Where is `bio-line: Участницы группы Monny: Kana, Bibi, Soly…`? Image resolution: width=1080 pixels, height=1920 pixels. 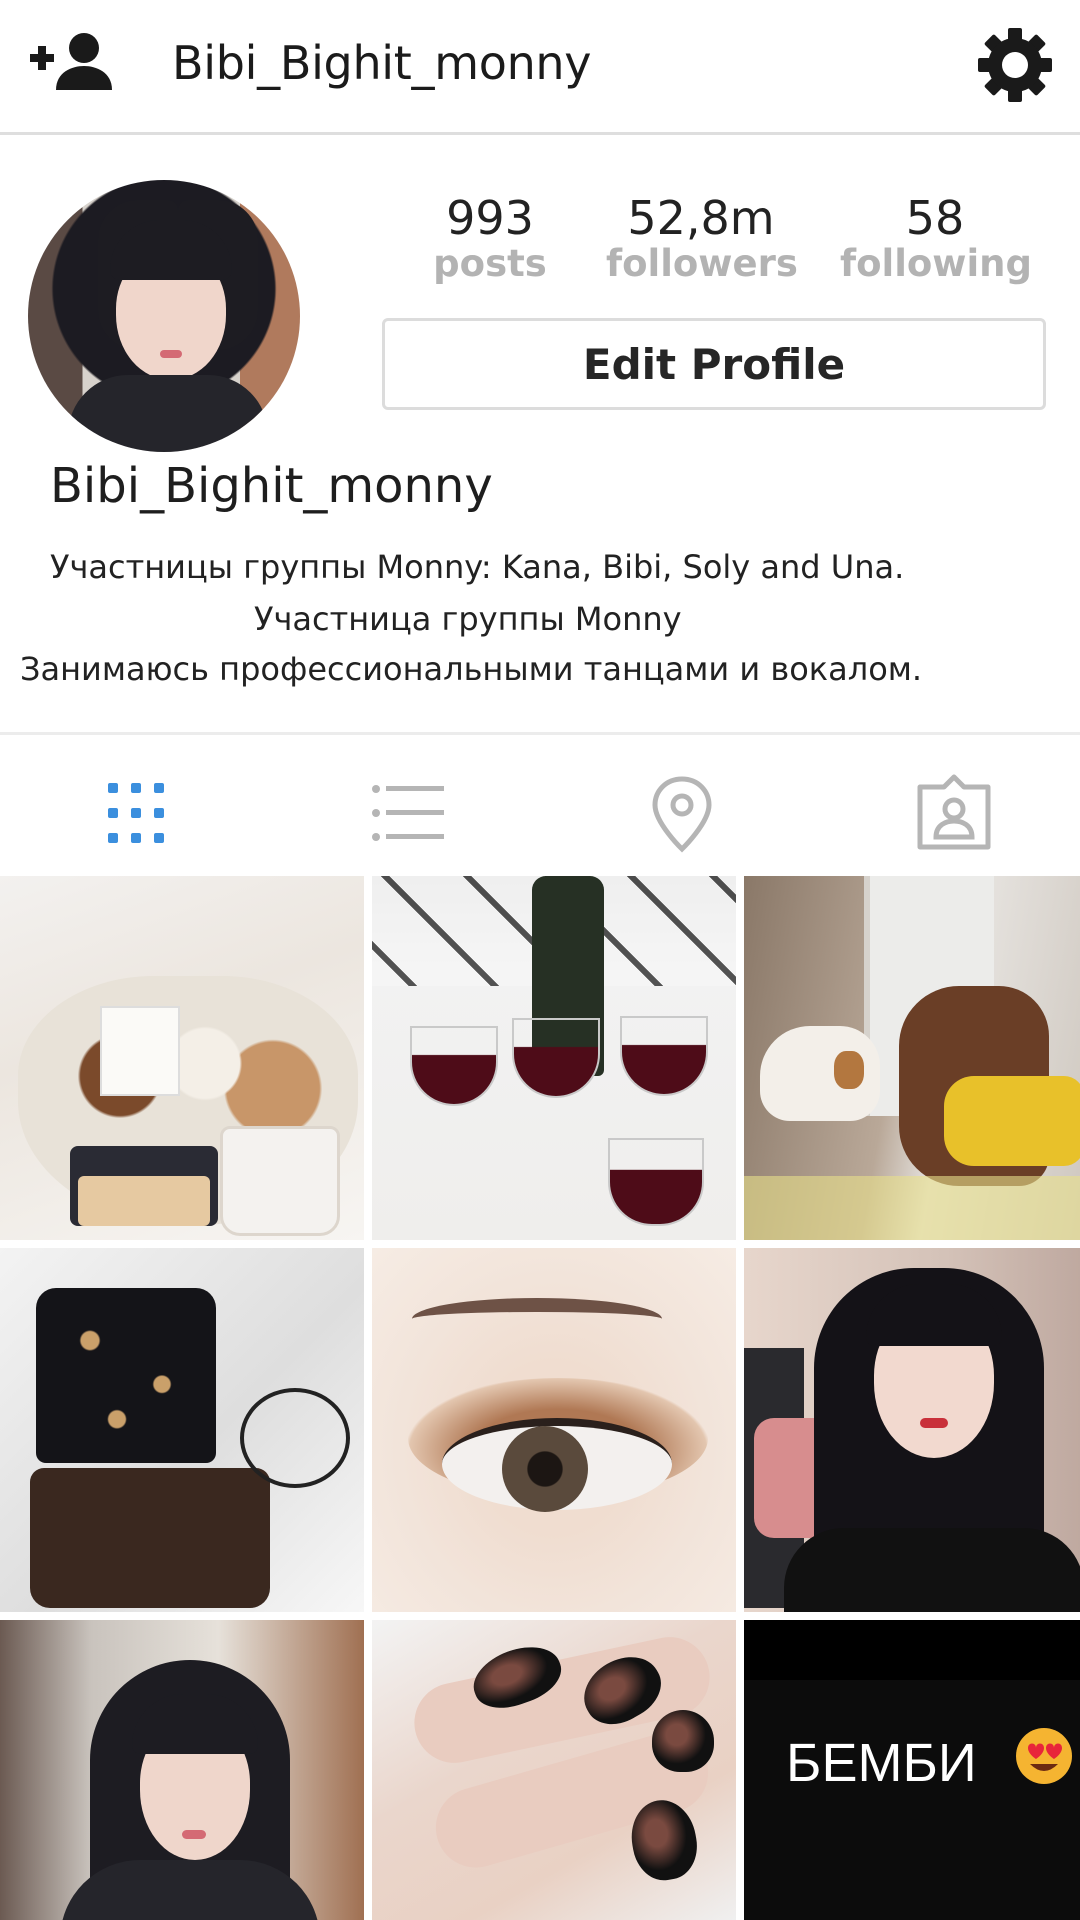
bio-line: Участницы группы Monny: Kana, Bibi, Soly… is located at coordinates (477, 567).